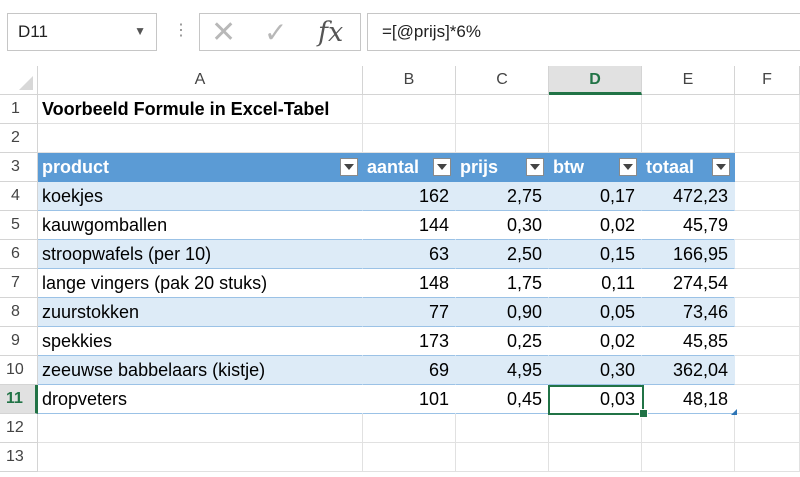 The image size is (800, 477). Describe the element at coordinates (181, 30) in the screenshot. I see `more-options-icon: ⋮` at that location.